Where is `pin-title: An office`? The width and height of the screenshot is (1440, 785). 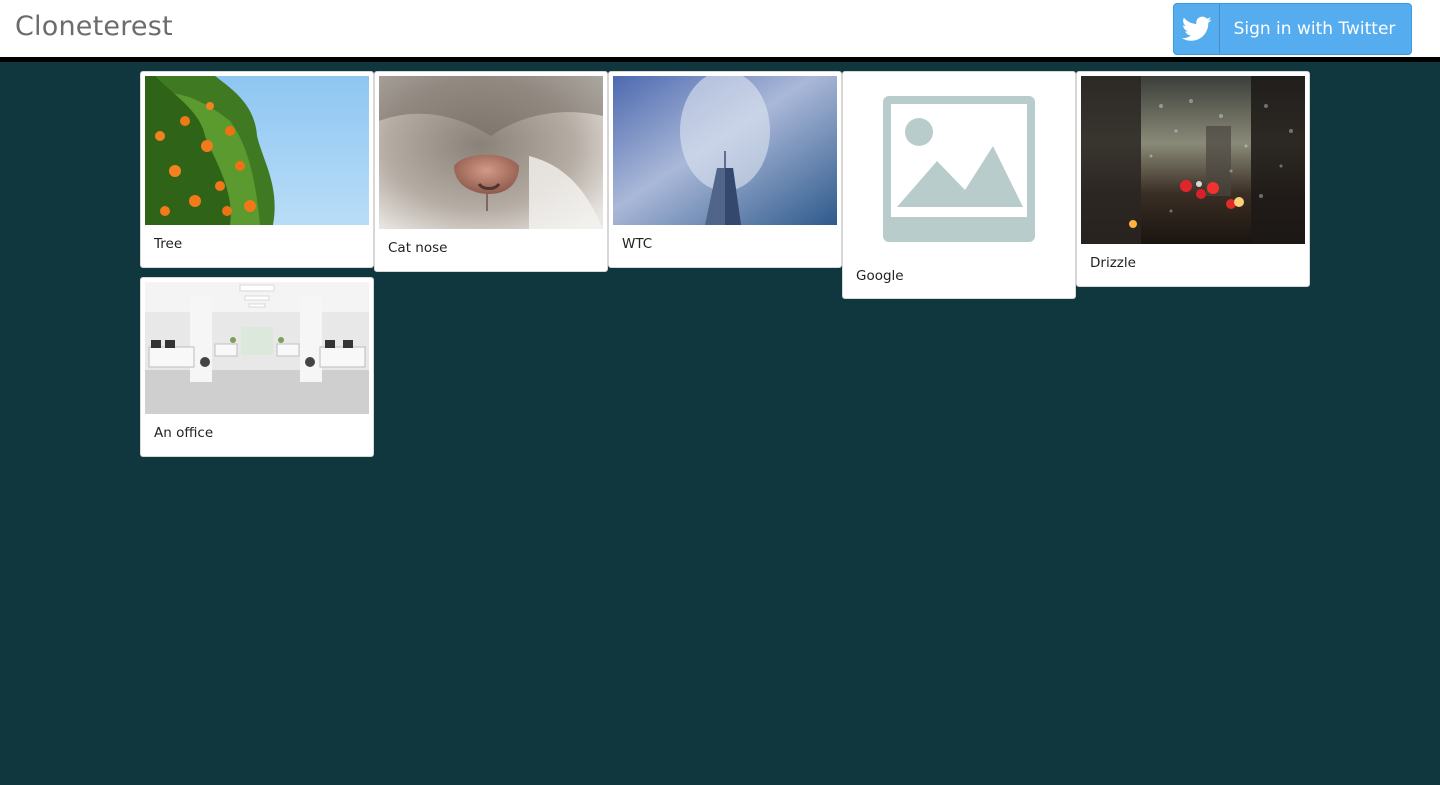 pin-title: An office is located at coordinates (184, 433).